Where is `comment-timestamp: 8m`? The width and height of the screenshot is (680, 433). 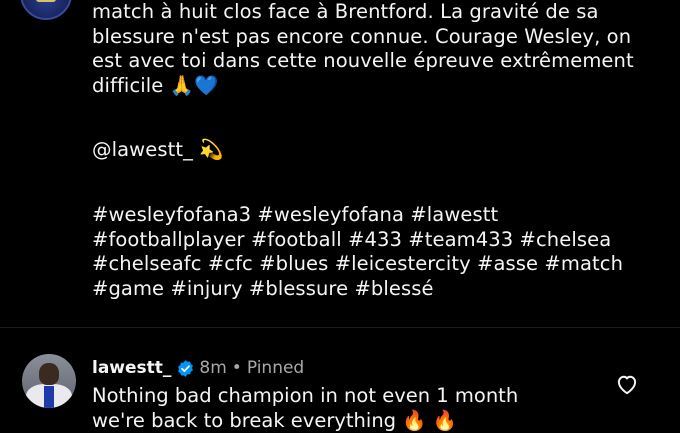 comment-timestamp: 8m is located at coordinates (213, 368).